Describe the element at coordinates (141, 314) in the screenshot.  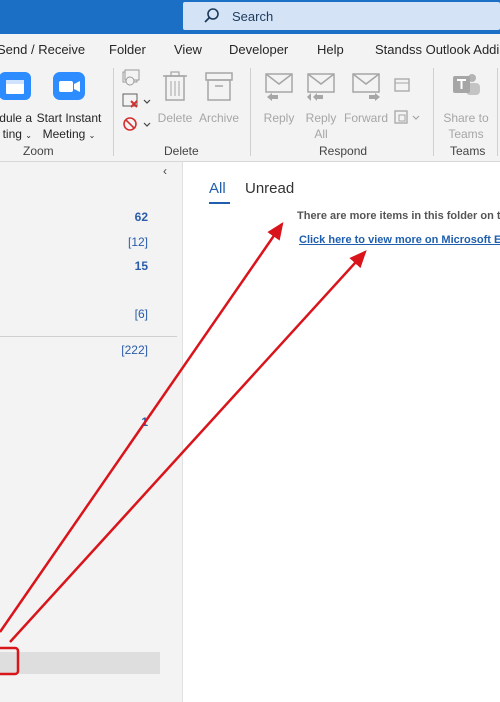
I see `folder-count: [6]` at that location.